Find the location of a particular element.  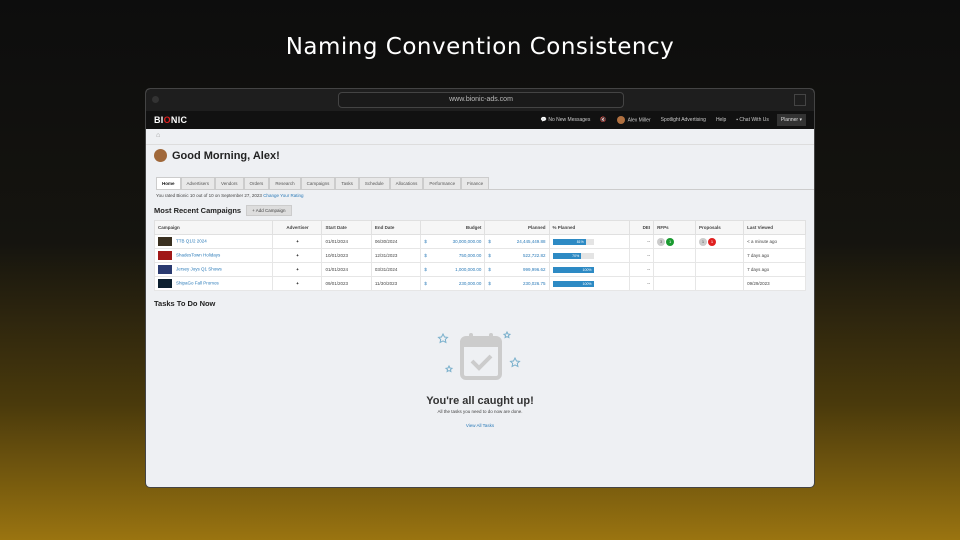

tabs-grid-icon is located at coordinates (800, 100).